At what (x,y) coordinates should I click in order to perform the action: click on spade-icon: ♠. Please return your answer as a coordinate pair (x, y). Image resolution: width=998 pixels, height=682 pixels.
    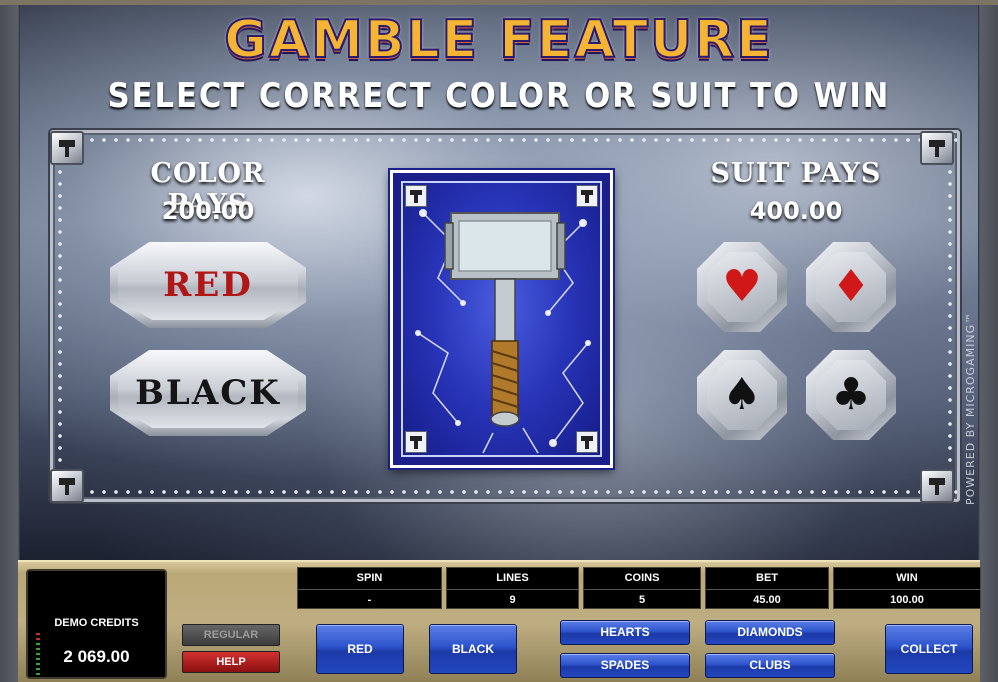
    Looking at the image, I should click on (742, 394).